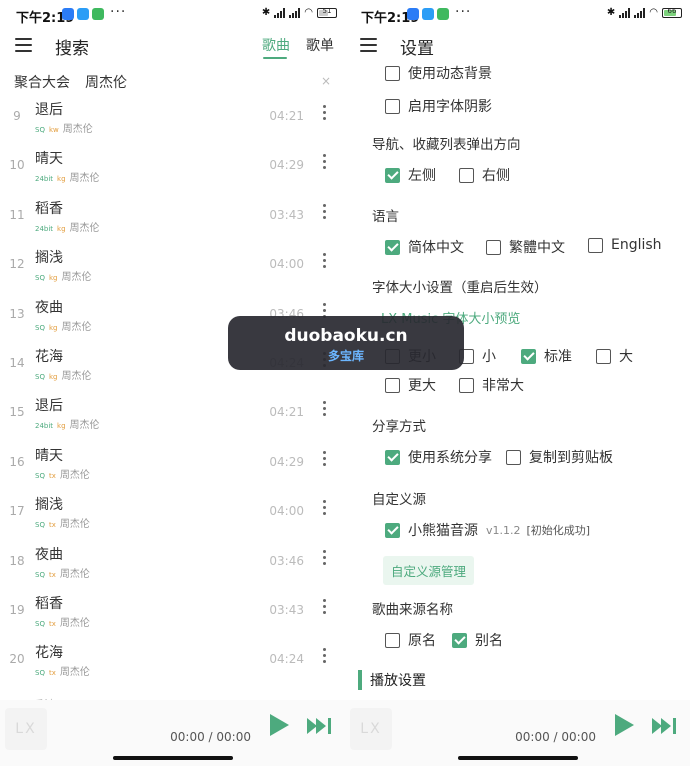 The height and width of the screenshot is (766, 690). I want to click on checkbox-size-standard: 标准, so click(546, 356).